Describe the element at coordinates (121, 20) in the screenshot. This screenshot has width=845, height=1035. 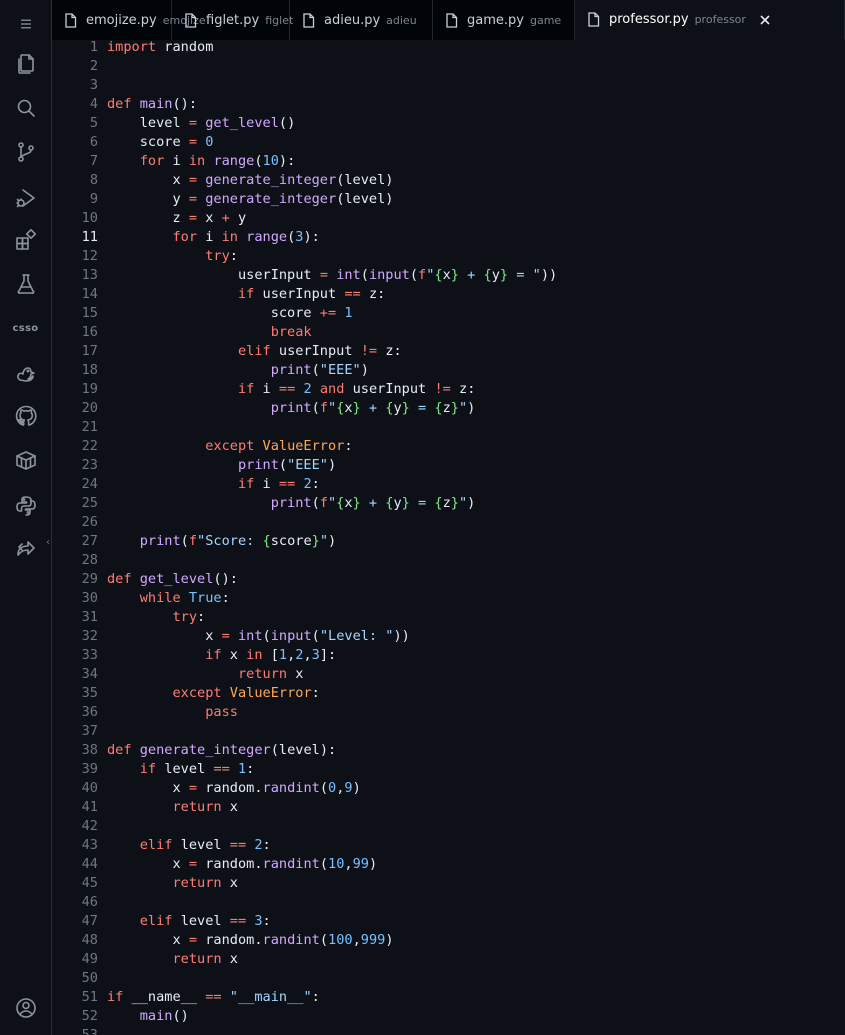
I see `tab-filename: emojize.py` at that location.